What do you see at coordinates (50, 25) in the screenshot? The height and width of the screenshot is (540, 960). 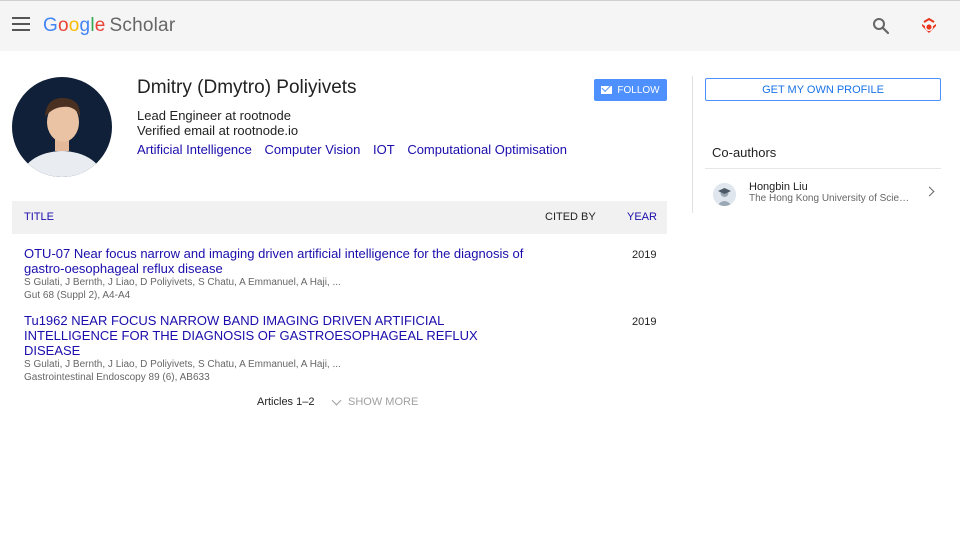 I see `logo-letter: G` at bounding box center [50, 25].